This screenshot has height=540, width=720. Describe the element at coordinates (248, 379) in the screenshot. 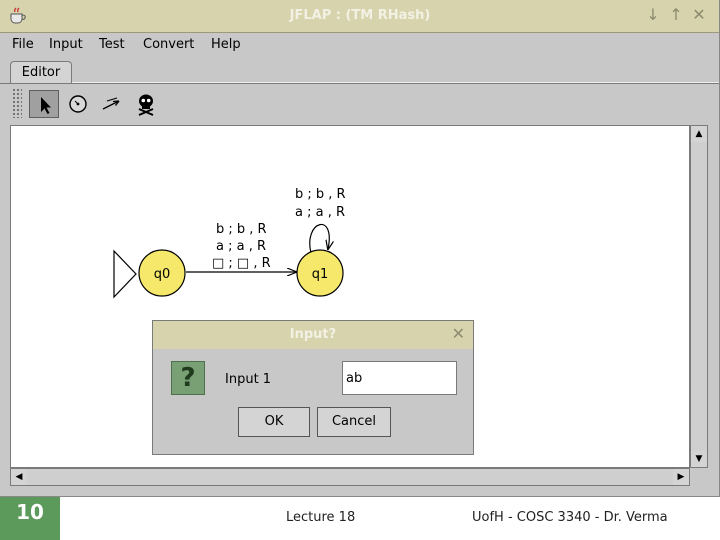

I see `input-prompt-label: Input 1` at that location.